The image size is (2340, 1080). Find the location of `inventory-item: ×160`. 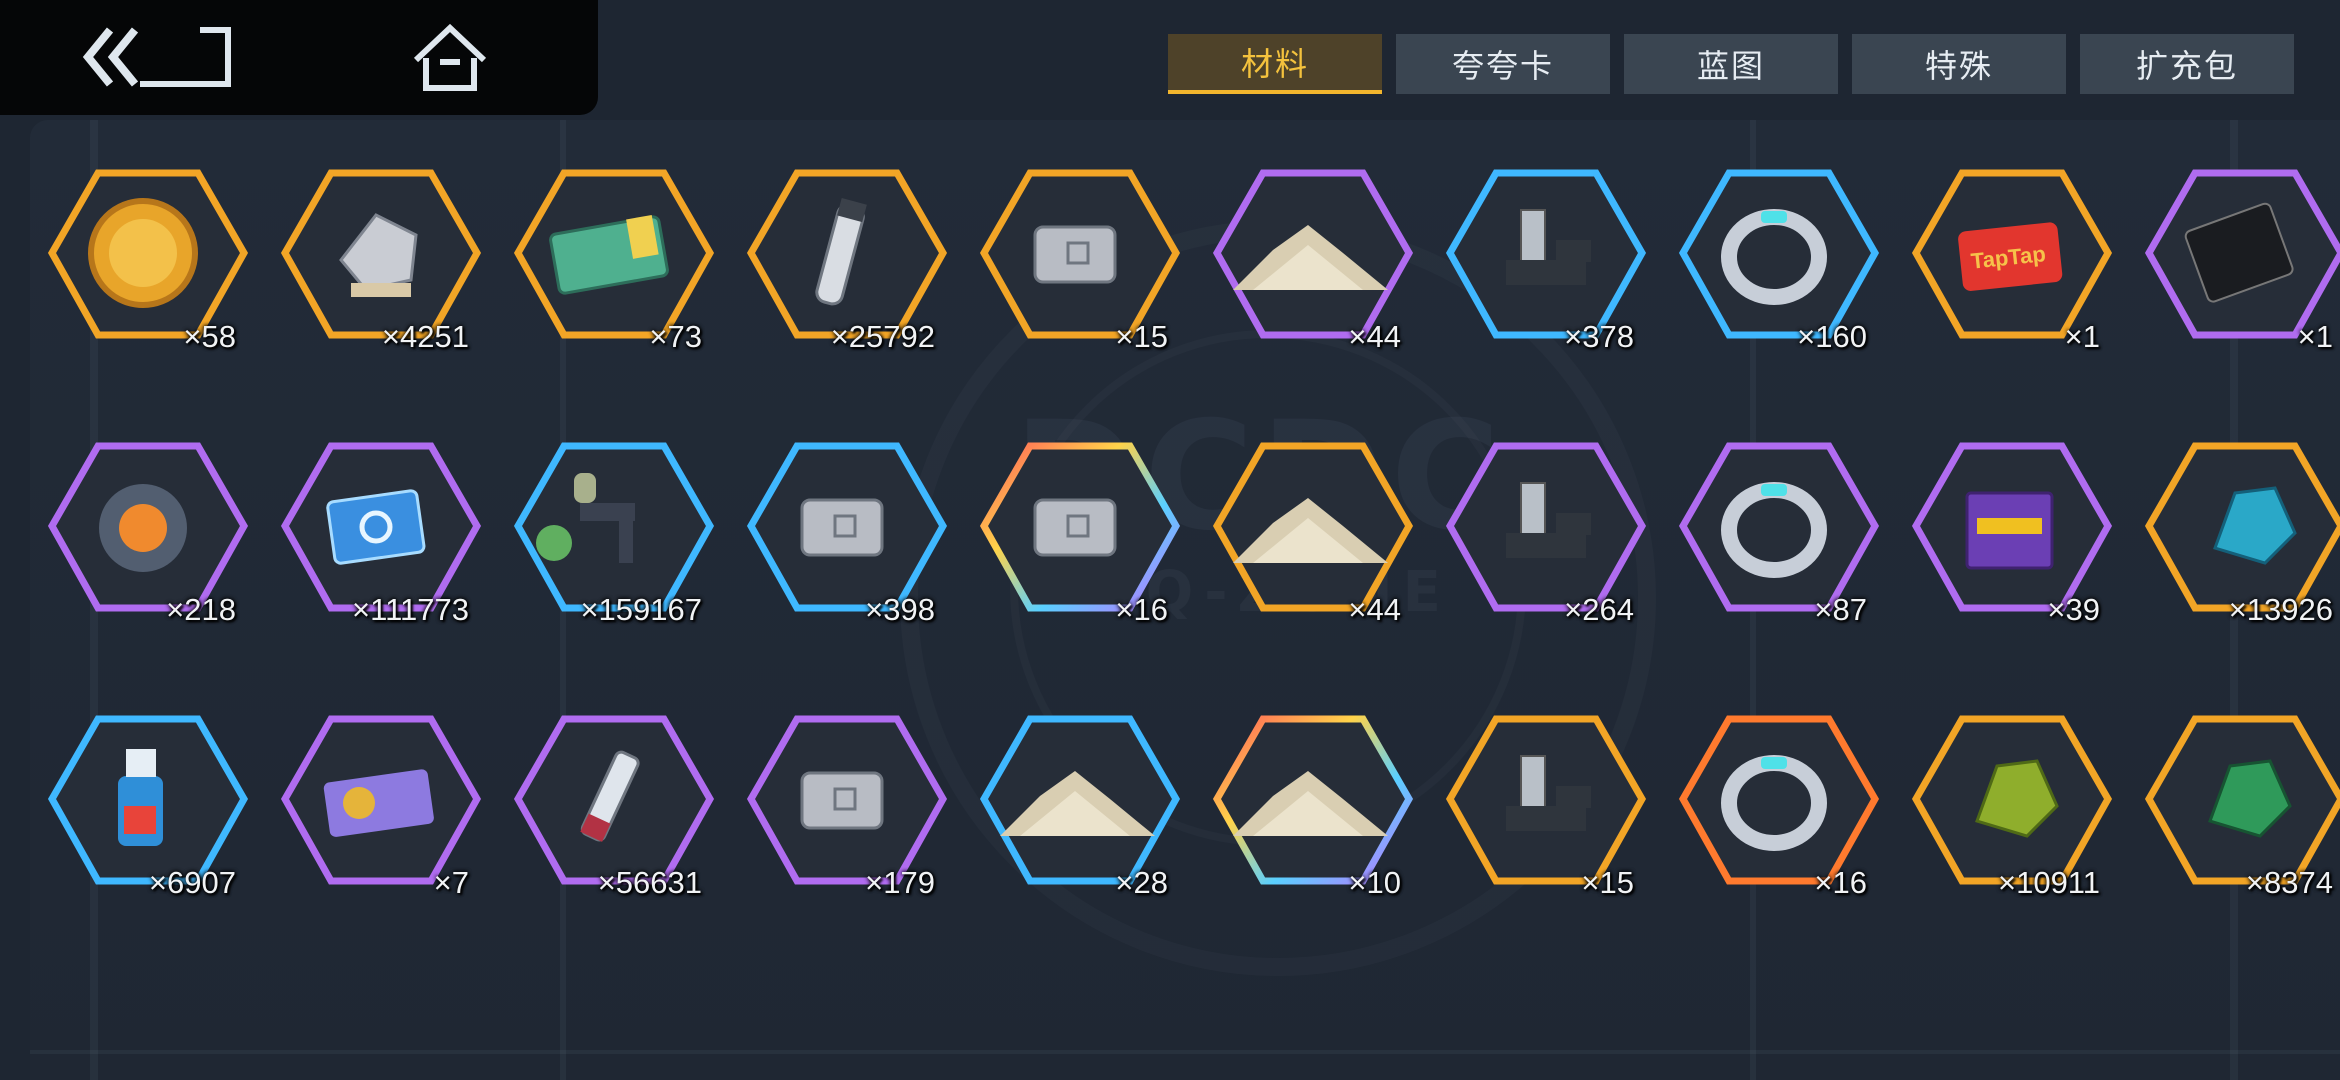

inventory-item: ×160 is located at coordinates (1779, 260).